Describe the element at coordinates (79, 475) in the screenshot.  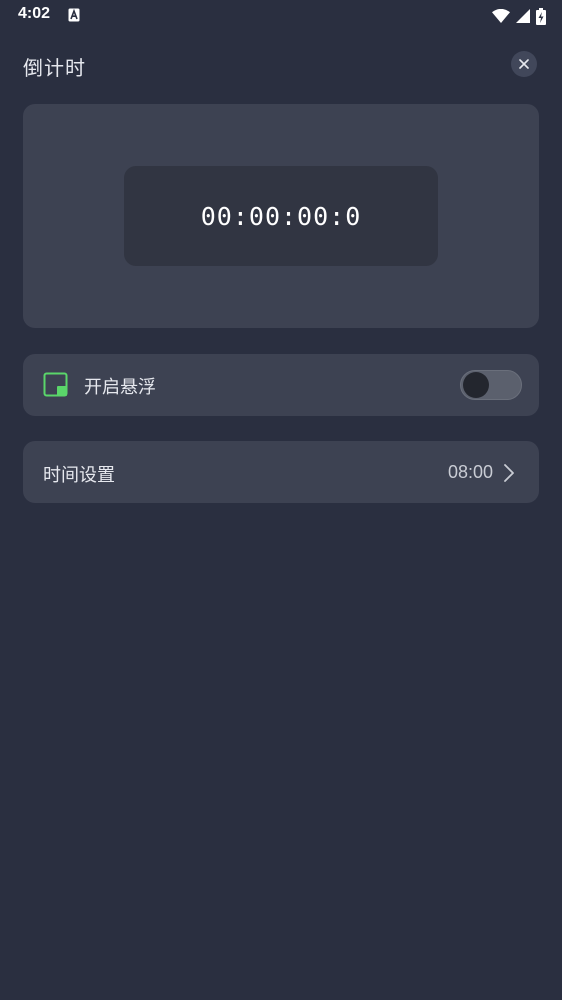
I see `time-setting-label: 时间设置` at that location.